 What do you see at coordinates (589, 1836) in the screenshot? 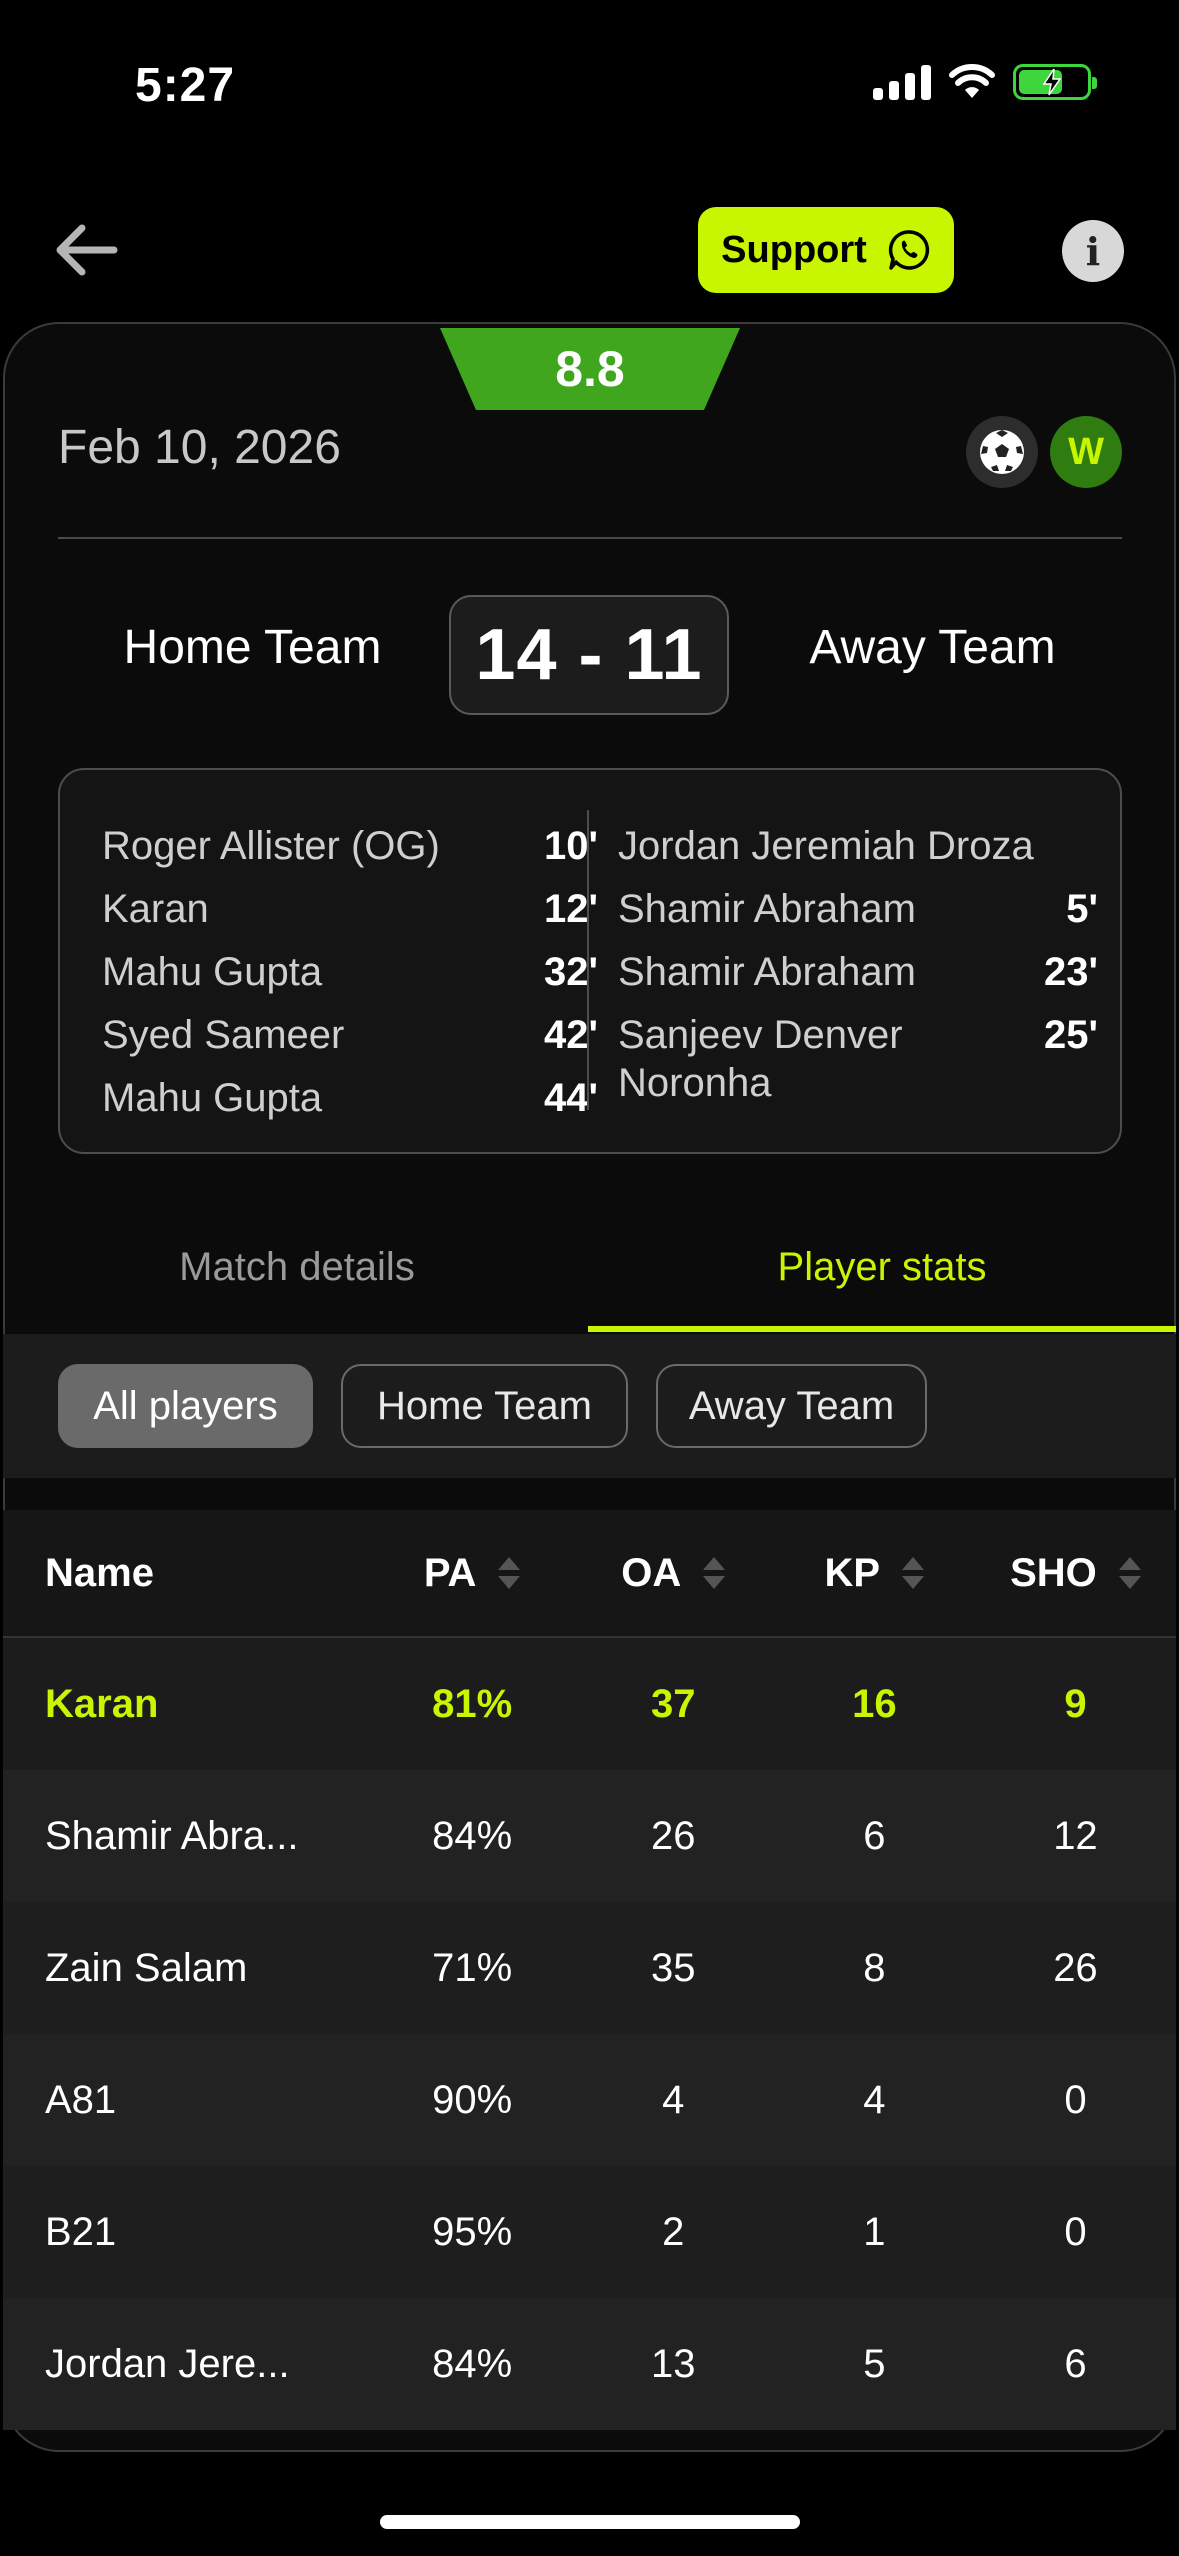
I see `table-row: Shamir Abra... 84% 26 6 12` at bounding box center [589, 1836].